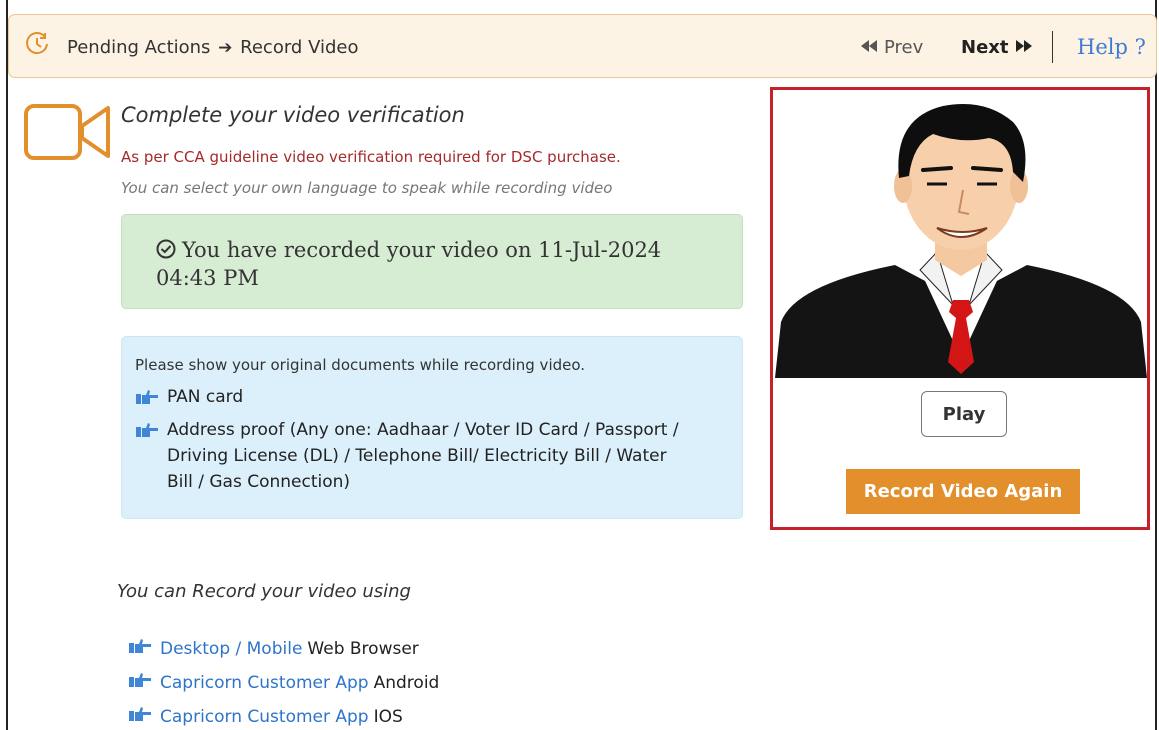 The image size is (1159, 730). Describe the element at coordinates (264, 683) in the screenshot. I see `android-app-link: Capricorn Customer App` at that location.